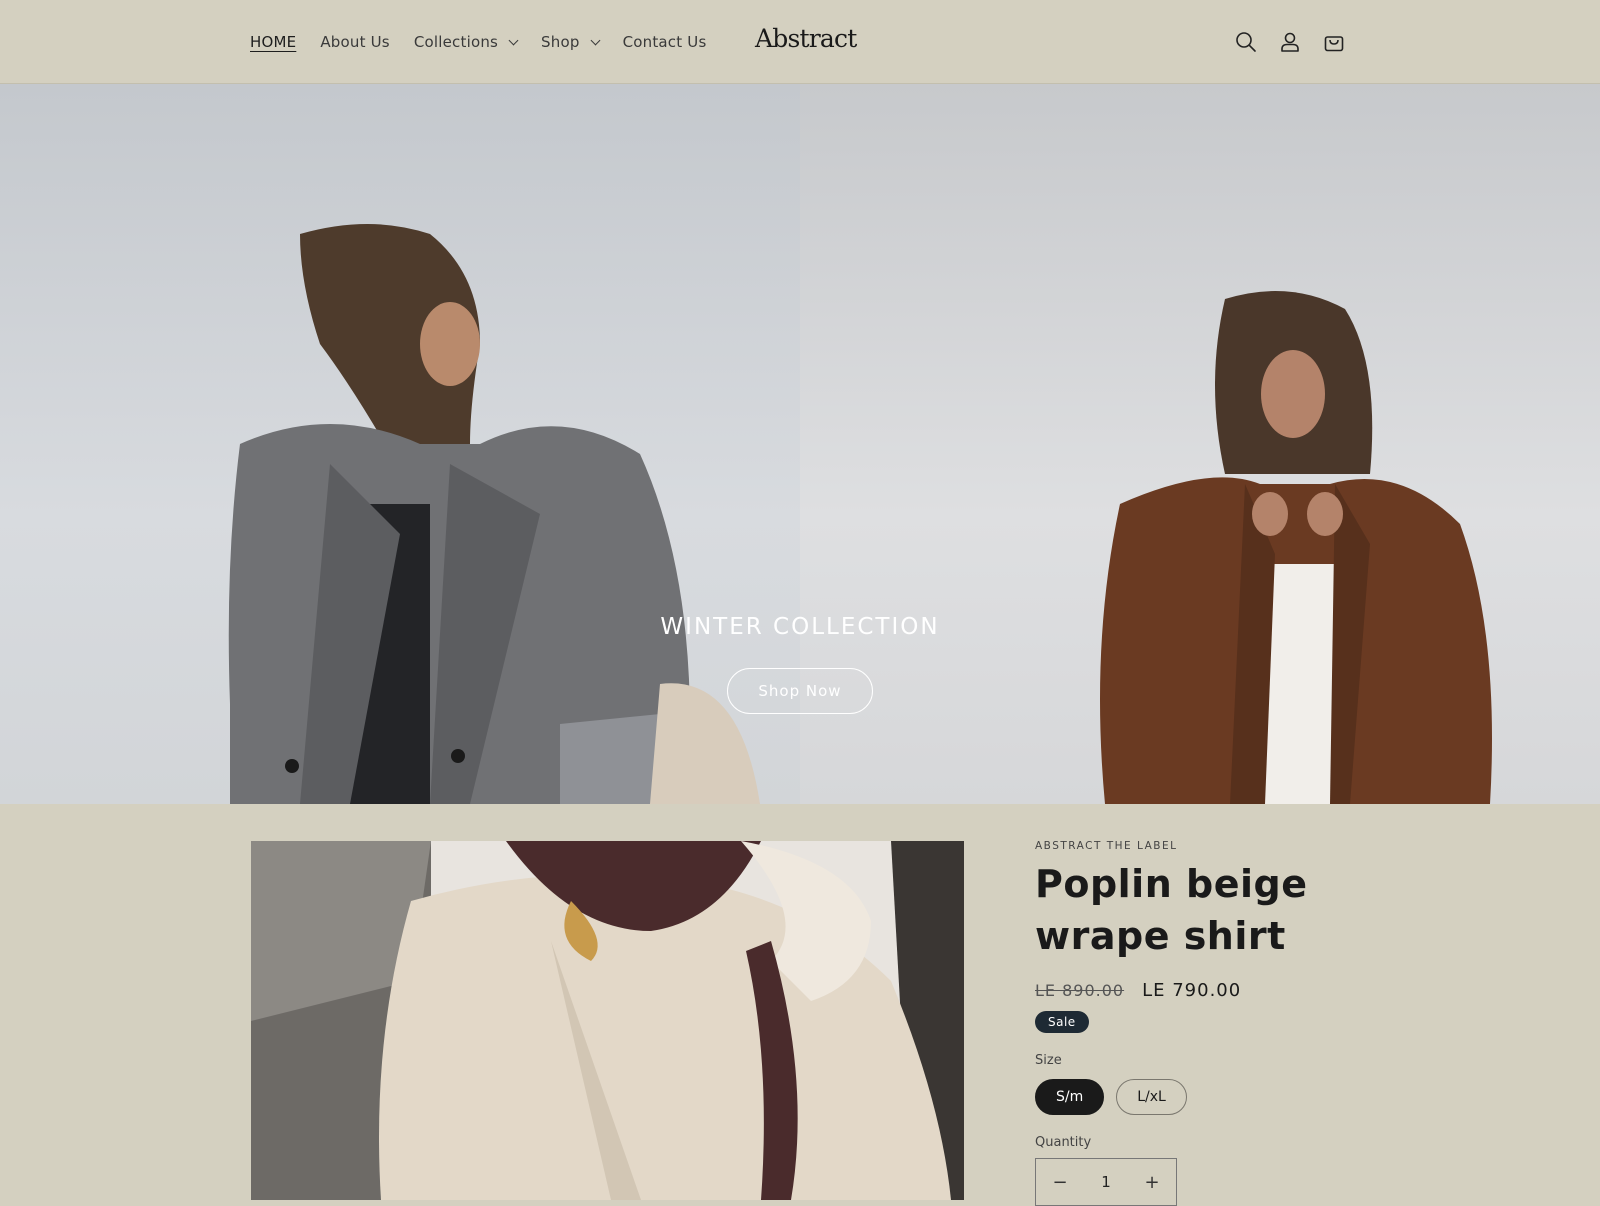 The image size is (1600, 1206). Describe the element at coordinates (1152, 1182) in the screenshot. I see `quantity-increase-button: +` at that location.